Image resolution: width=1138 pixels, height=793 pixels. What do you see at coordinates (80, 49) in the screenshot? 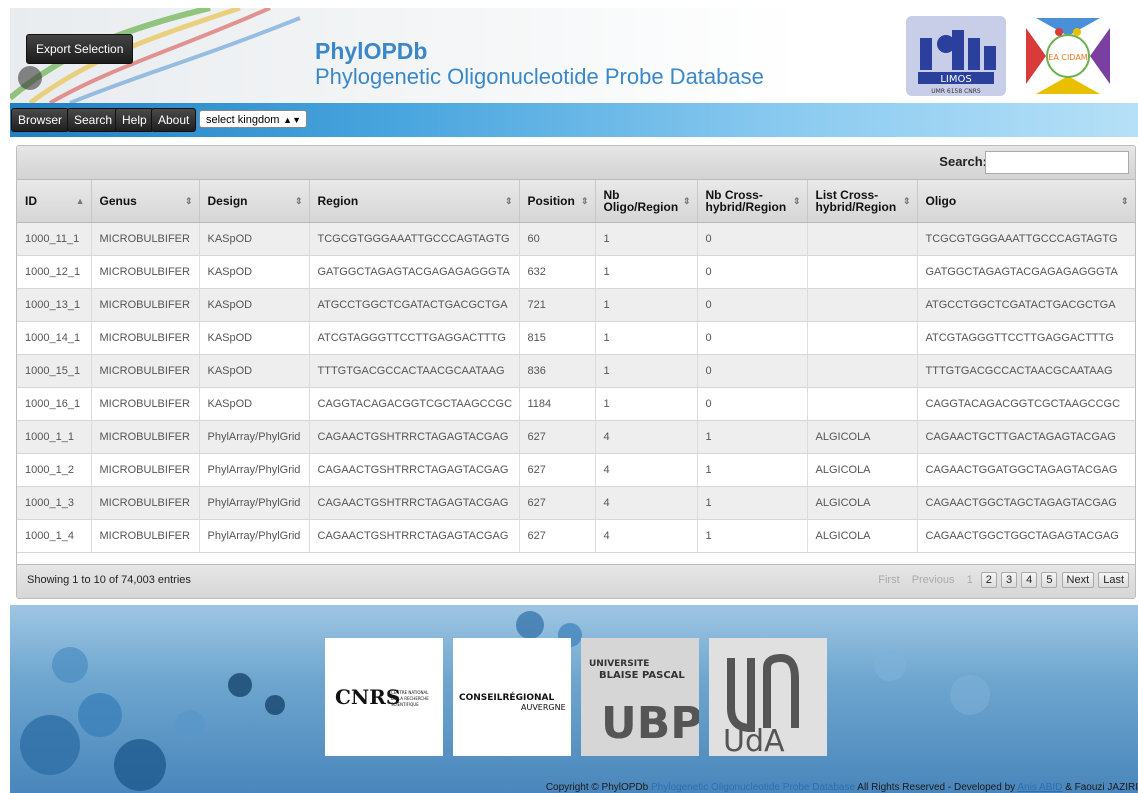
I see `export-selection-button: Export Selection` at bounding box center [80, 49].